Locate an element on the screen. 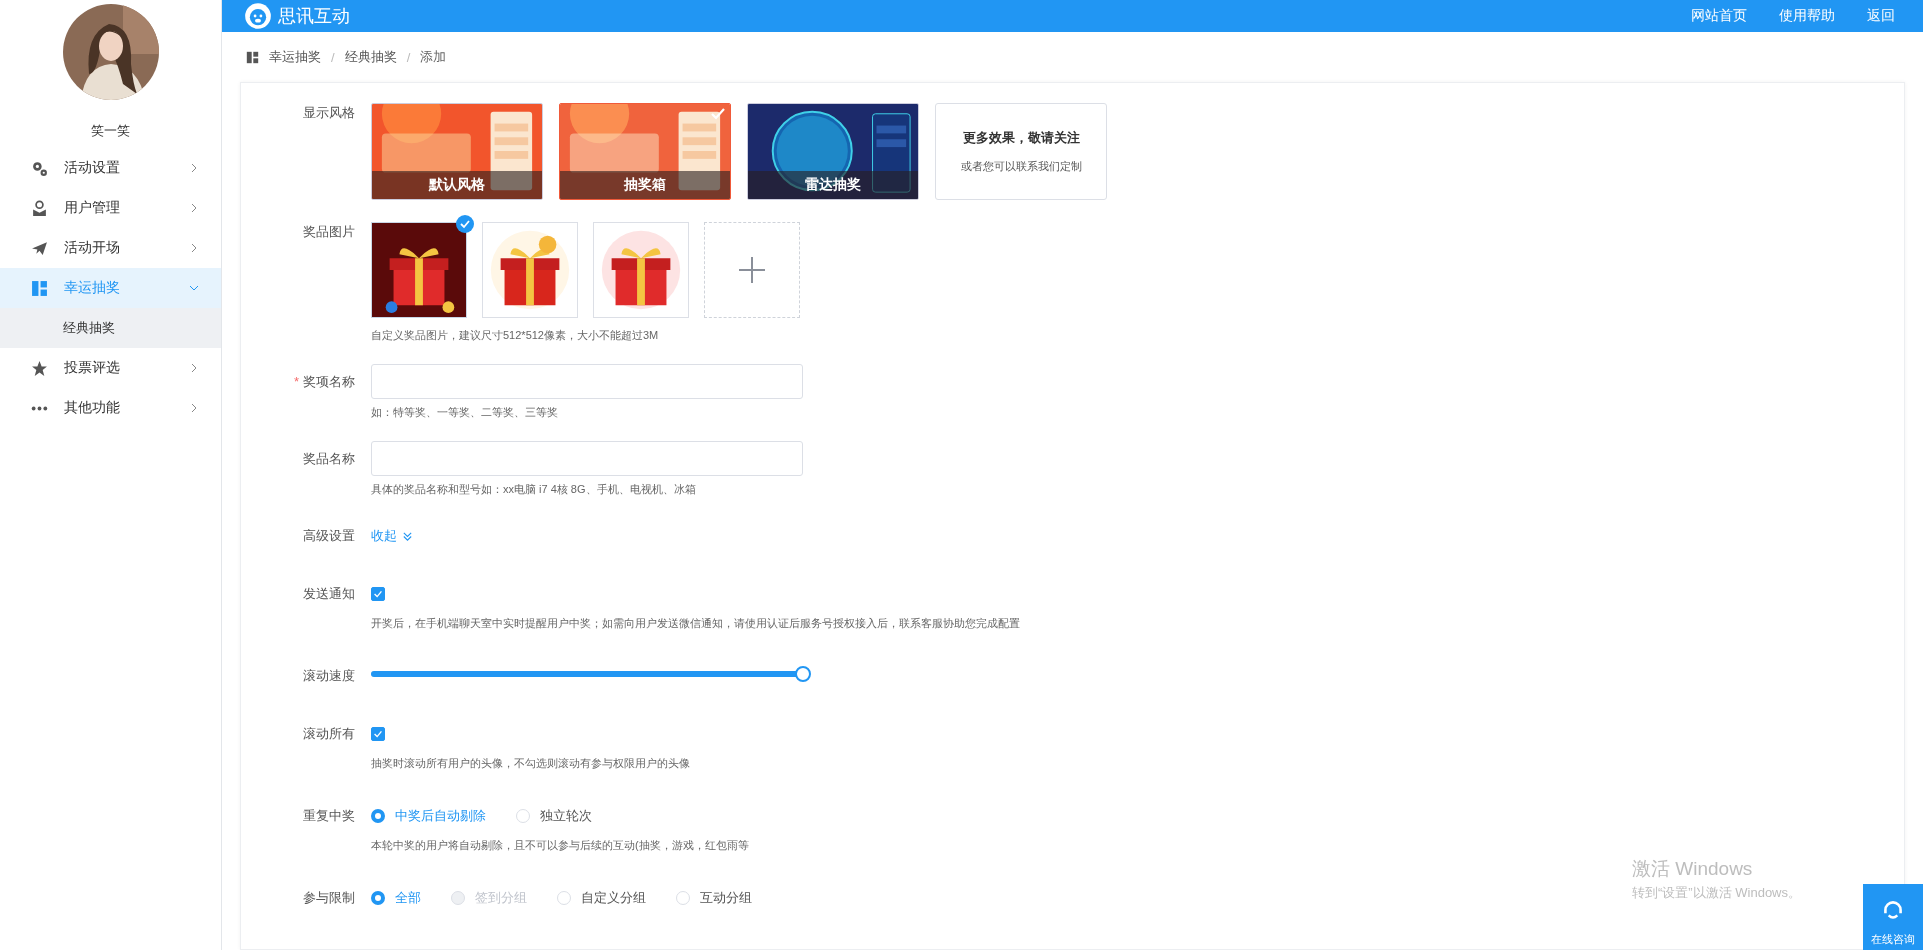 The width and height of the screenshot is (1923, 950). slider-handle is located at coordinates (803, 674).